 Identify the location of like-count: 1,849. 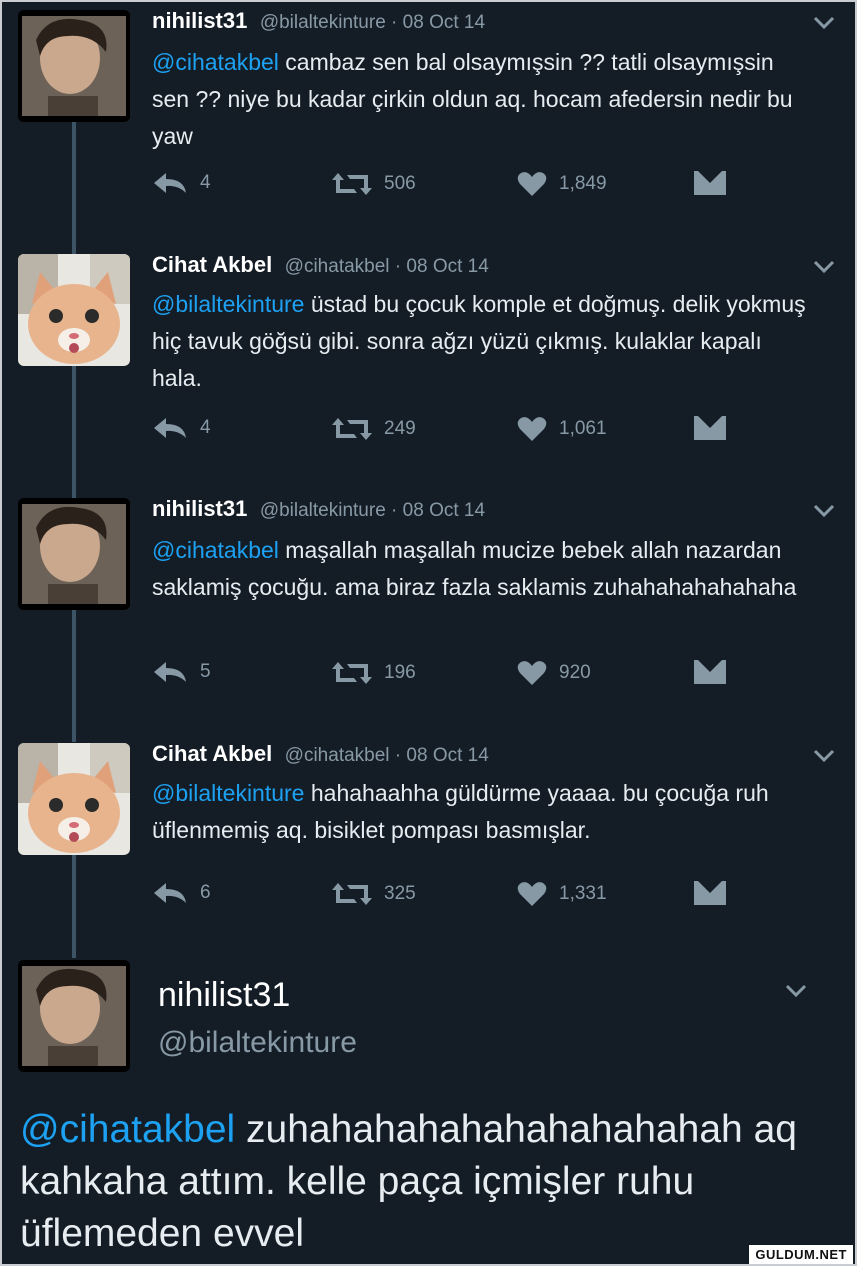
(583, 183).